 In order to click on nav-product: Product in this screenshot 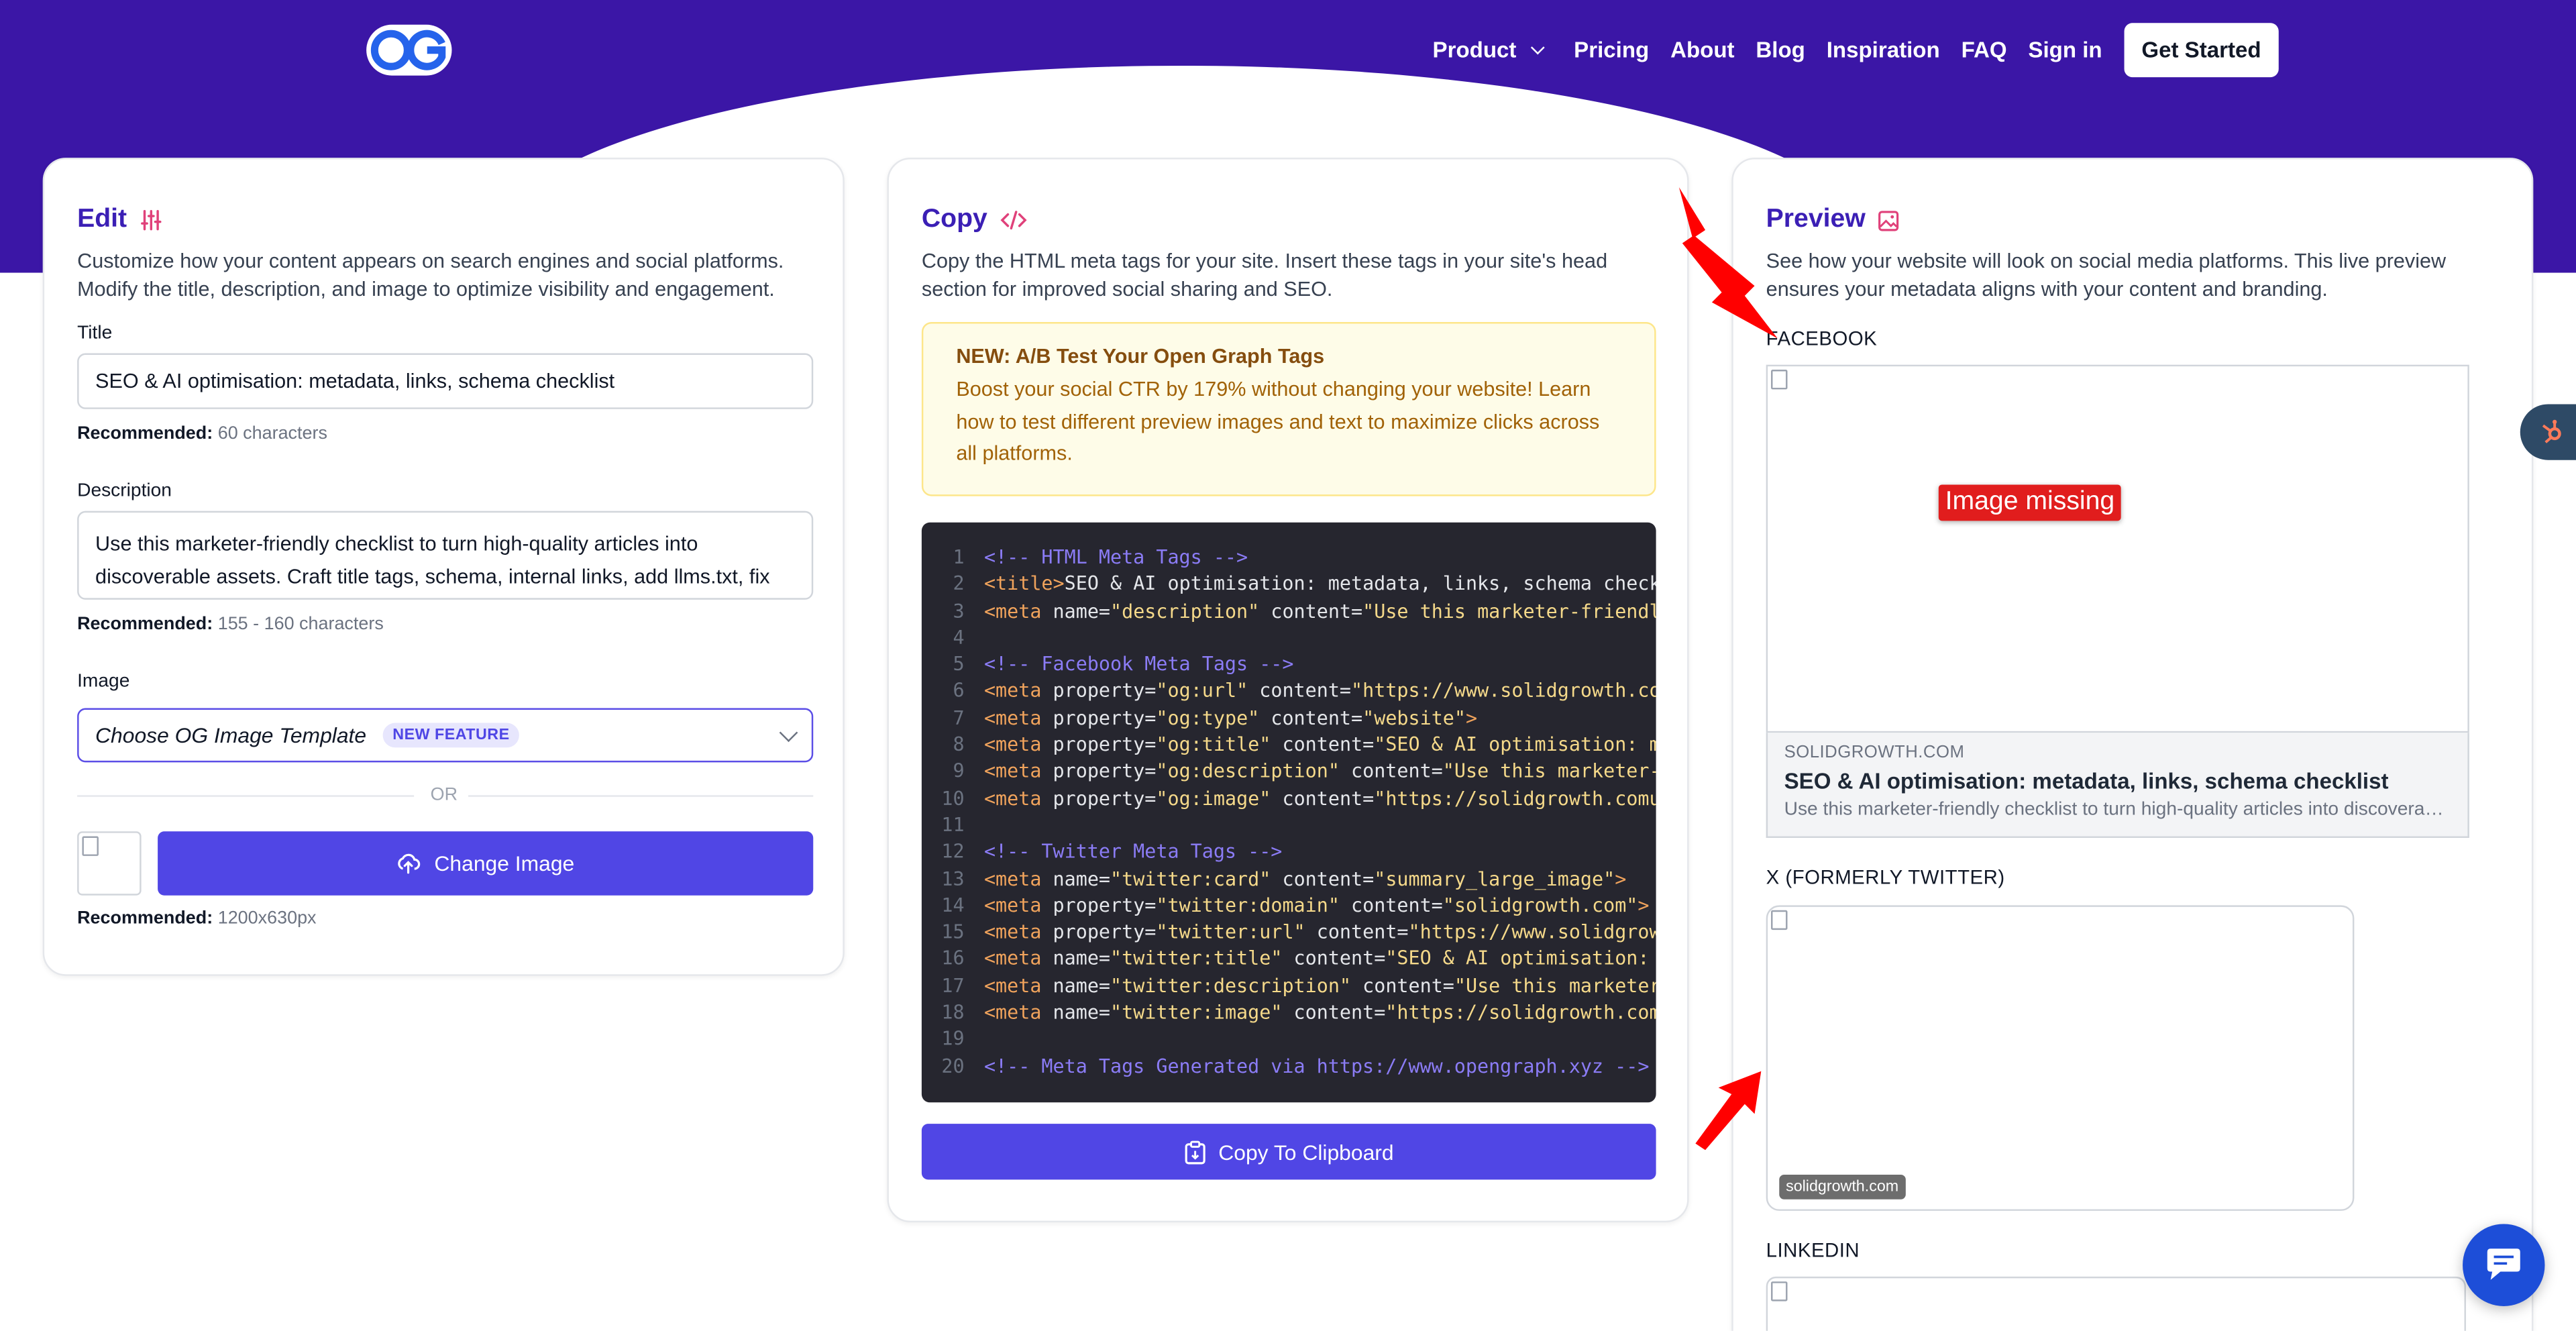, I will do `click(1493, 49)`.